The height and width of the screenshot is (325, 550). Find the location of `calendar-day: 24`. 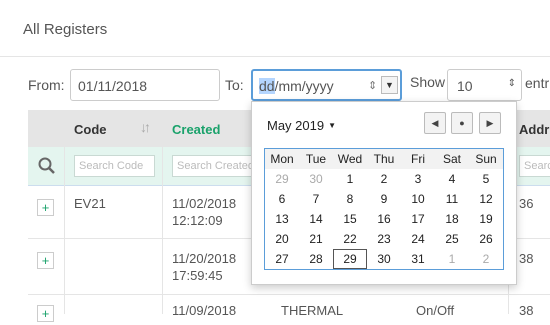

calendar-day: 24 is located at coordinates (418, 239).